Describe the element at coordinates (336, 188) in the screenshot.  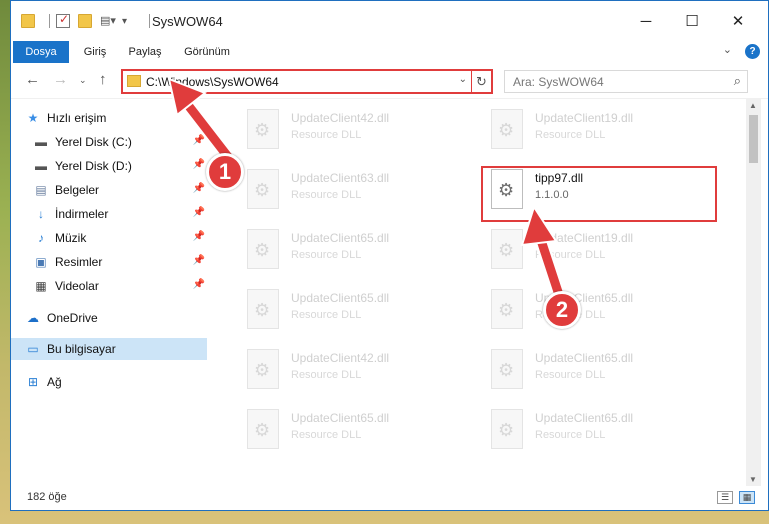
I see `file-item: UpdateClient63.dll Resource DLL` at that location.